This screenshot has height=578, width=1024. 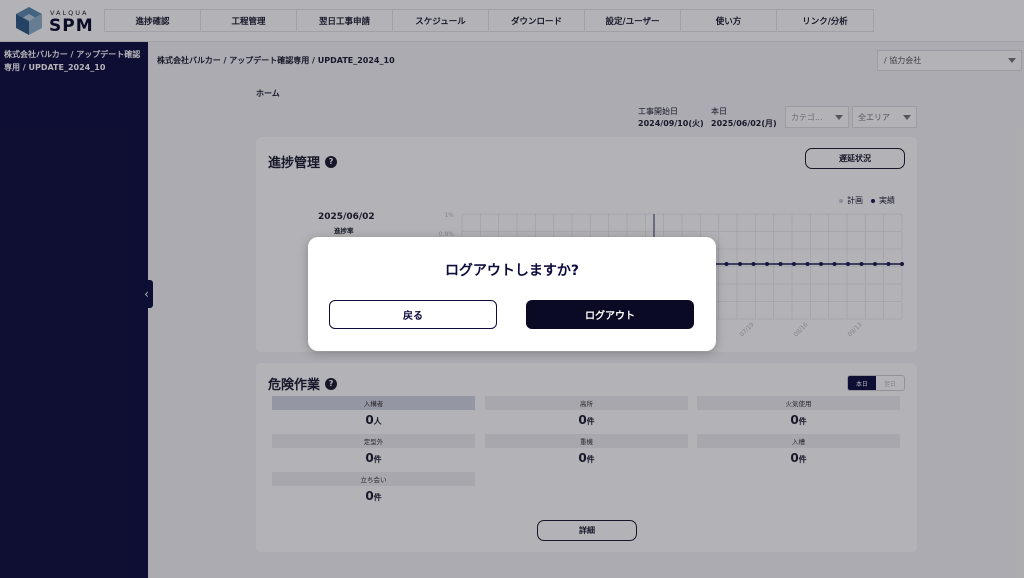 What do you see at coordinates (413, 314) in the screenshot?
I see `back-button: 戻る` at bounding box center [413, 314].